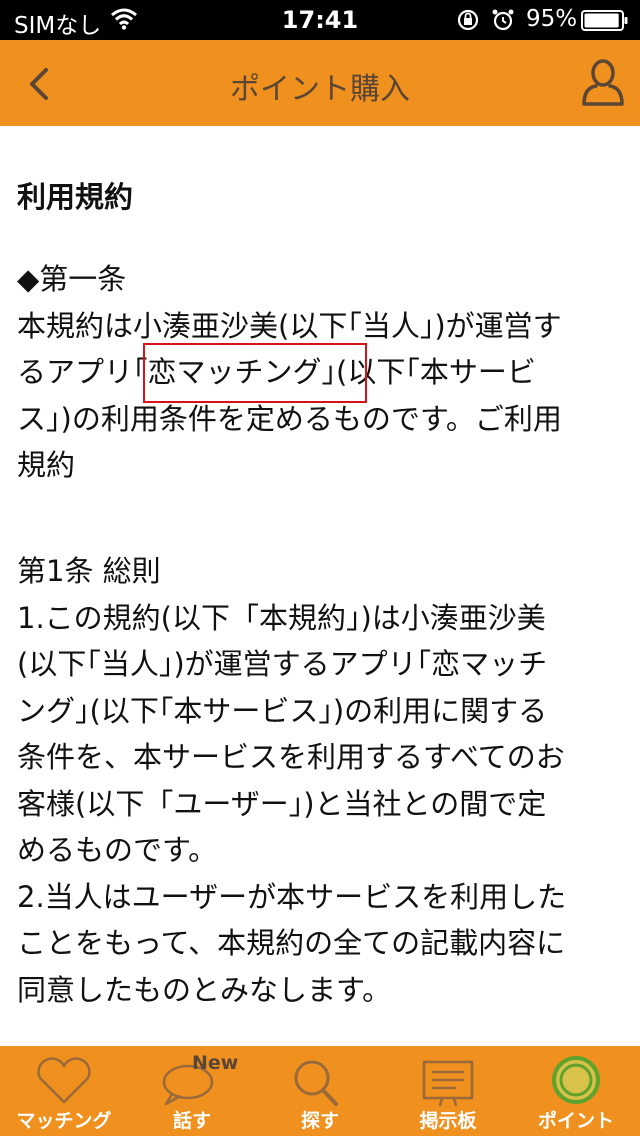 Image resolution: width=640 pixels, height=1136 pixels. I want to click on tab-search: 探す, so click(320, 1091).